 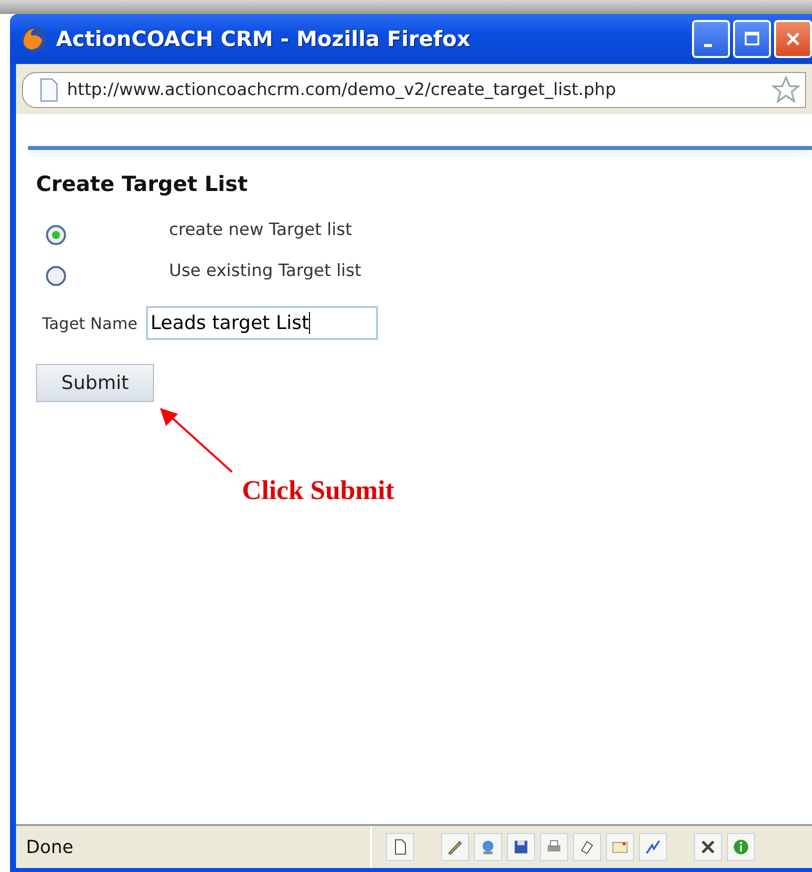 What do you see at coordinates (260, 230) in the screenshot?
I see `radio-label: create new Target list` at bounding box center [260, 230].